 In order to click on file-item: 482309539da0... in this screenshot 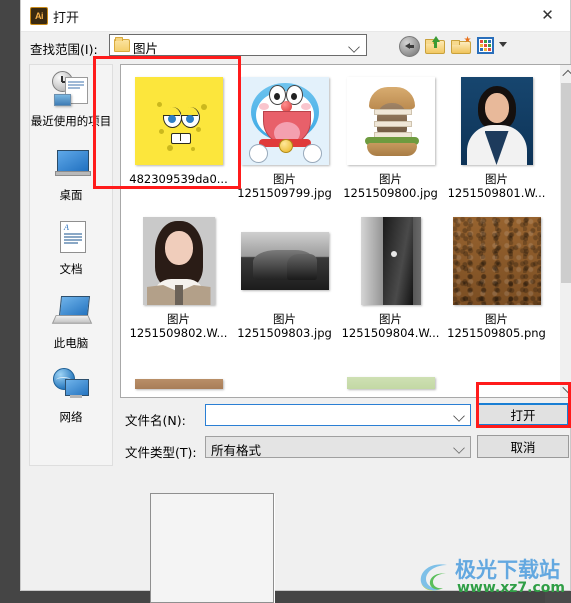, I will do `click(178, 129)`.